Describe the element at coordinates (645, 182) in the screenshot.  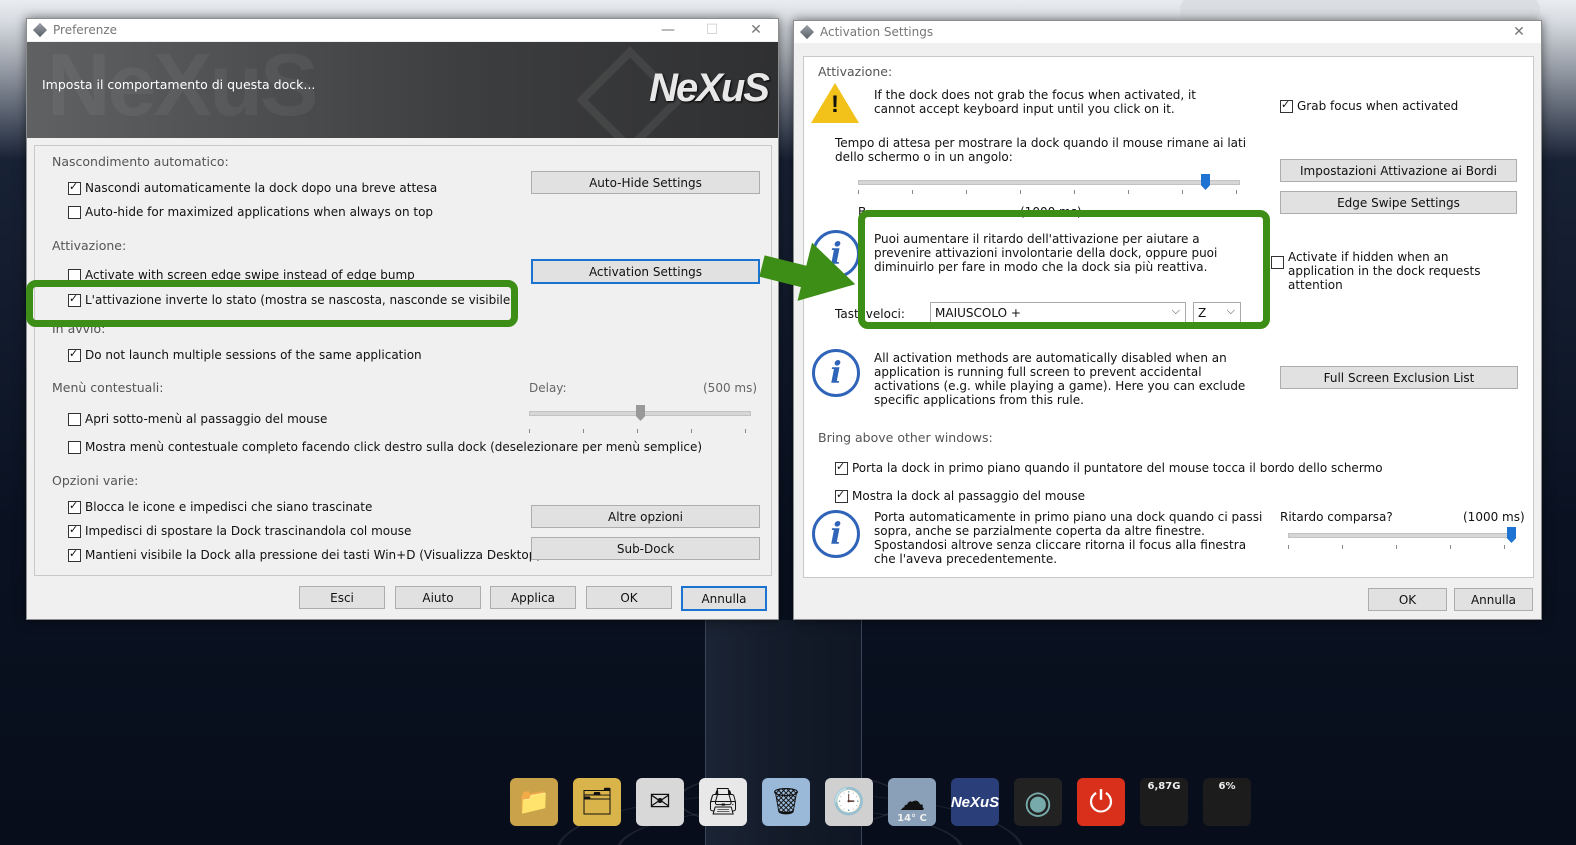
I see `autohide-settings-button: Auto-Hide Settings` at that location.